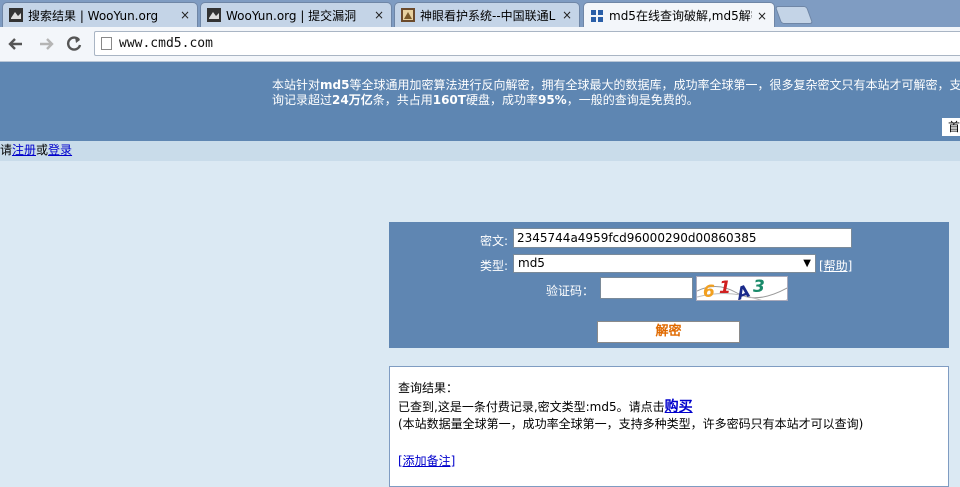 Image resolution: width=960 pixels, height=487 pixels. I want to click on tab-label: WooYun.org | 提交漏洞, so click(291, 15).